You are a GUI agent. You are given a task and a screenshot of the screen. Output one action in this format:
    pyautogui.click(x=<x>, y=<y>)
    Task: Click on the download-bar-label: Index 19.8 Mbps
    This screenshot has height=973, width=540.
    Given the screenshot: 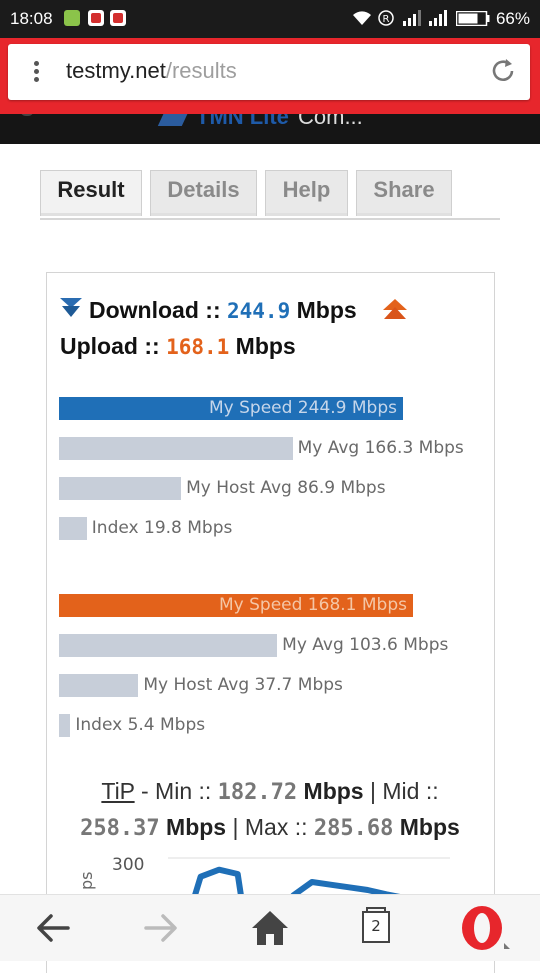 What is the action you would take?
    pyautogui.click(x=162, y=528)
    